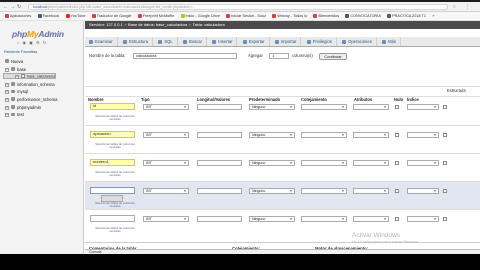 The height and width of the screenshot is (270, 480). What do you see at coordinates (467, 7) in the screenshot?
I see `browser-menu-icon: ⋮` at bounding box center [467, 7].